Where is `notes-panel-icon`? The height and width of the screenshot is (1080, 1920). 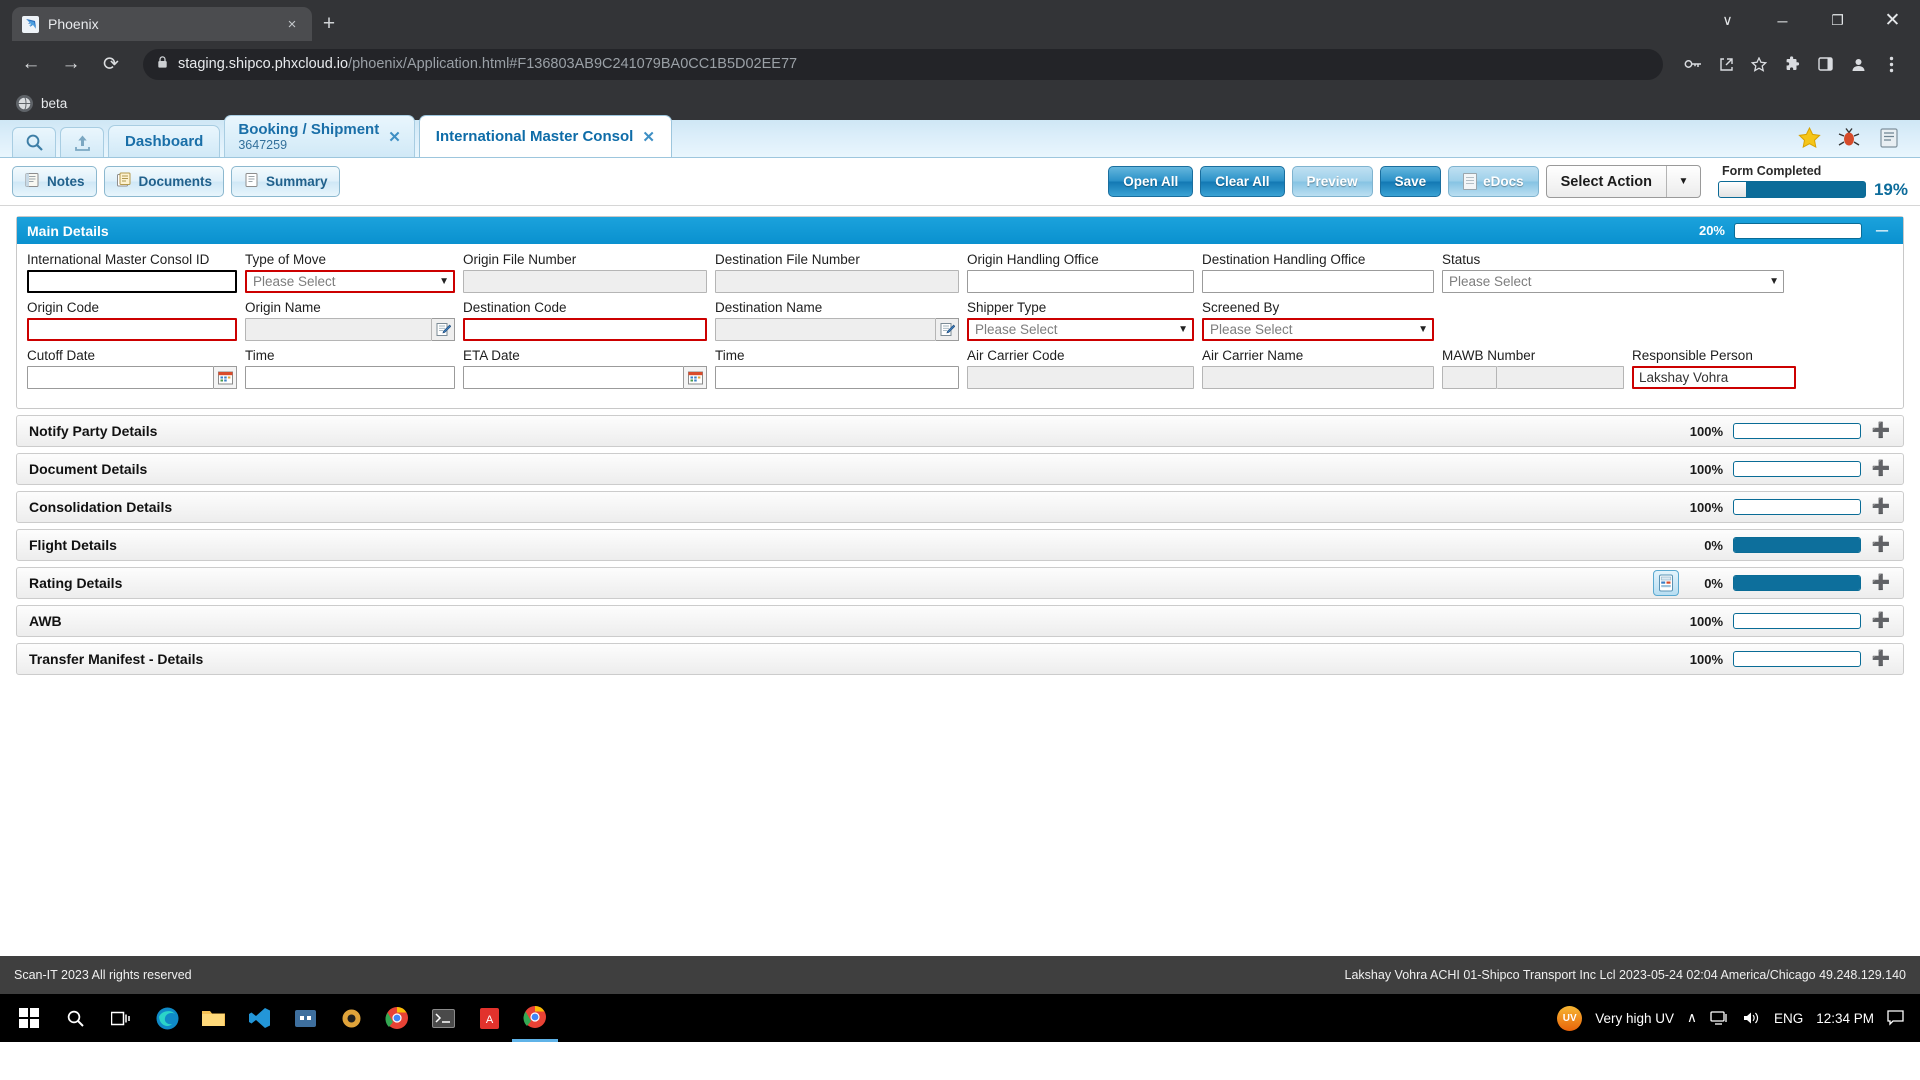 notes-panel-icon is located at coordinates (1889, 138).